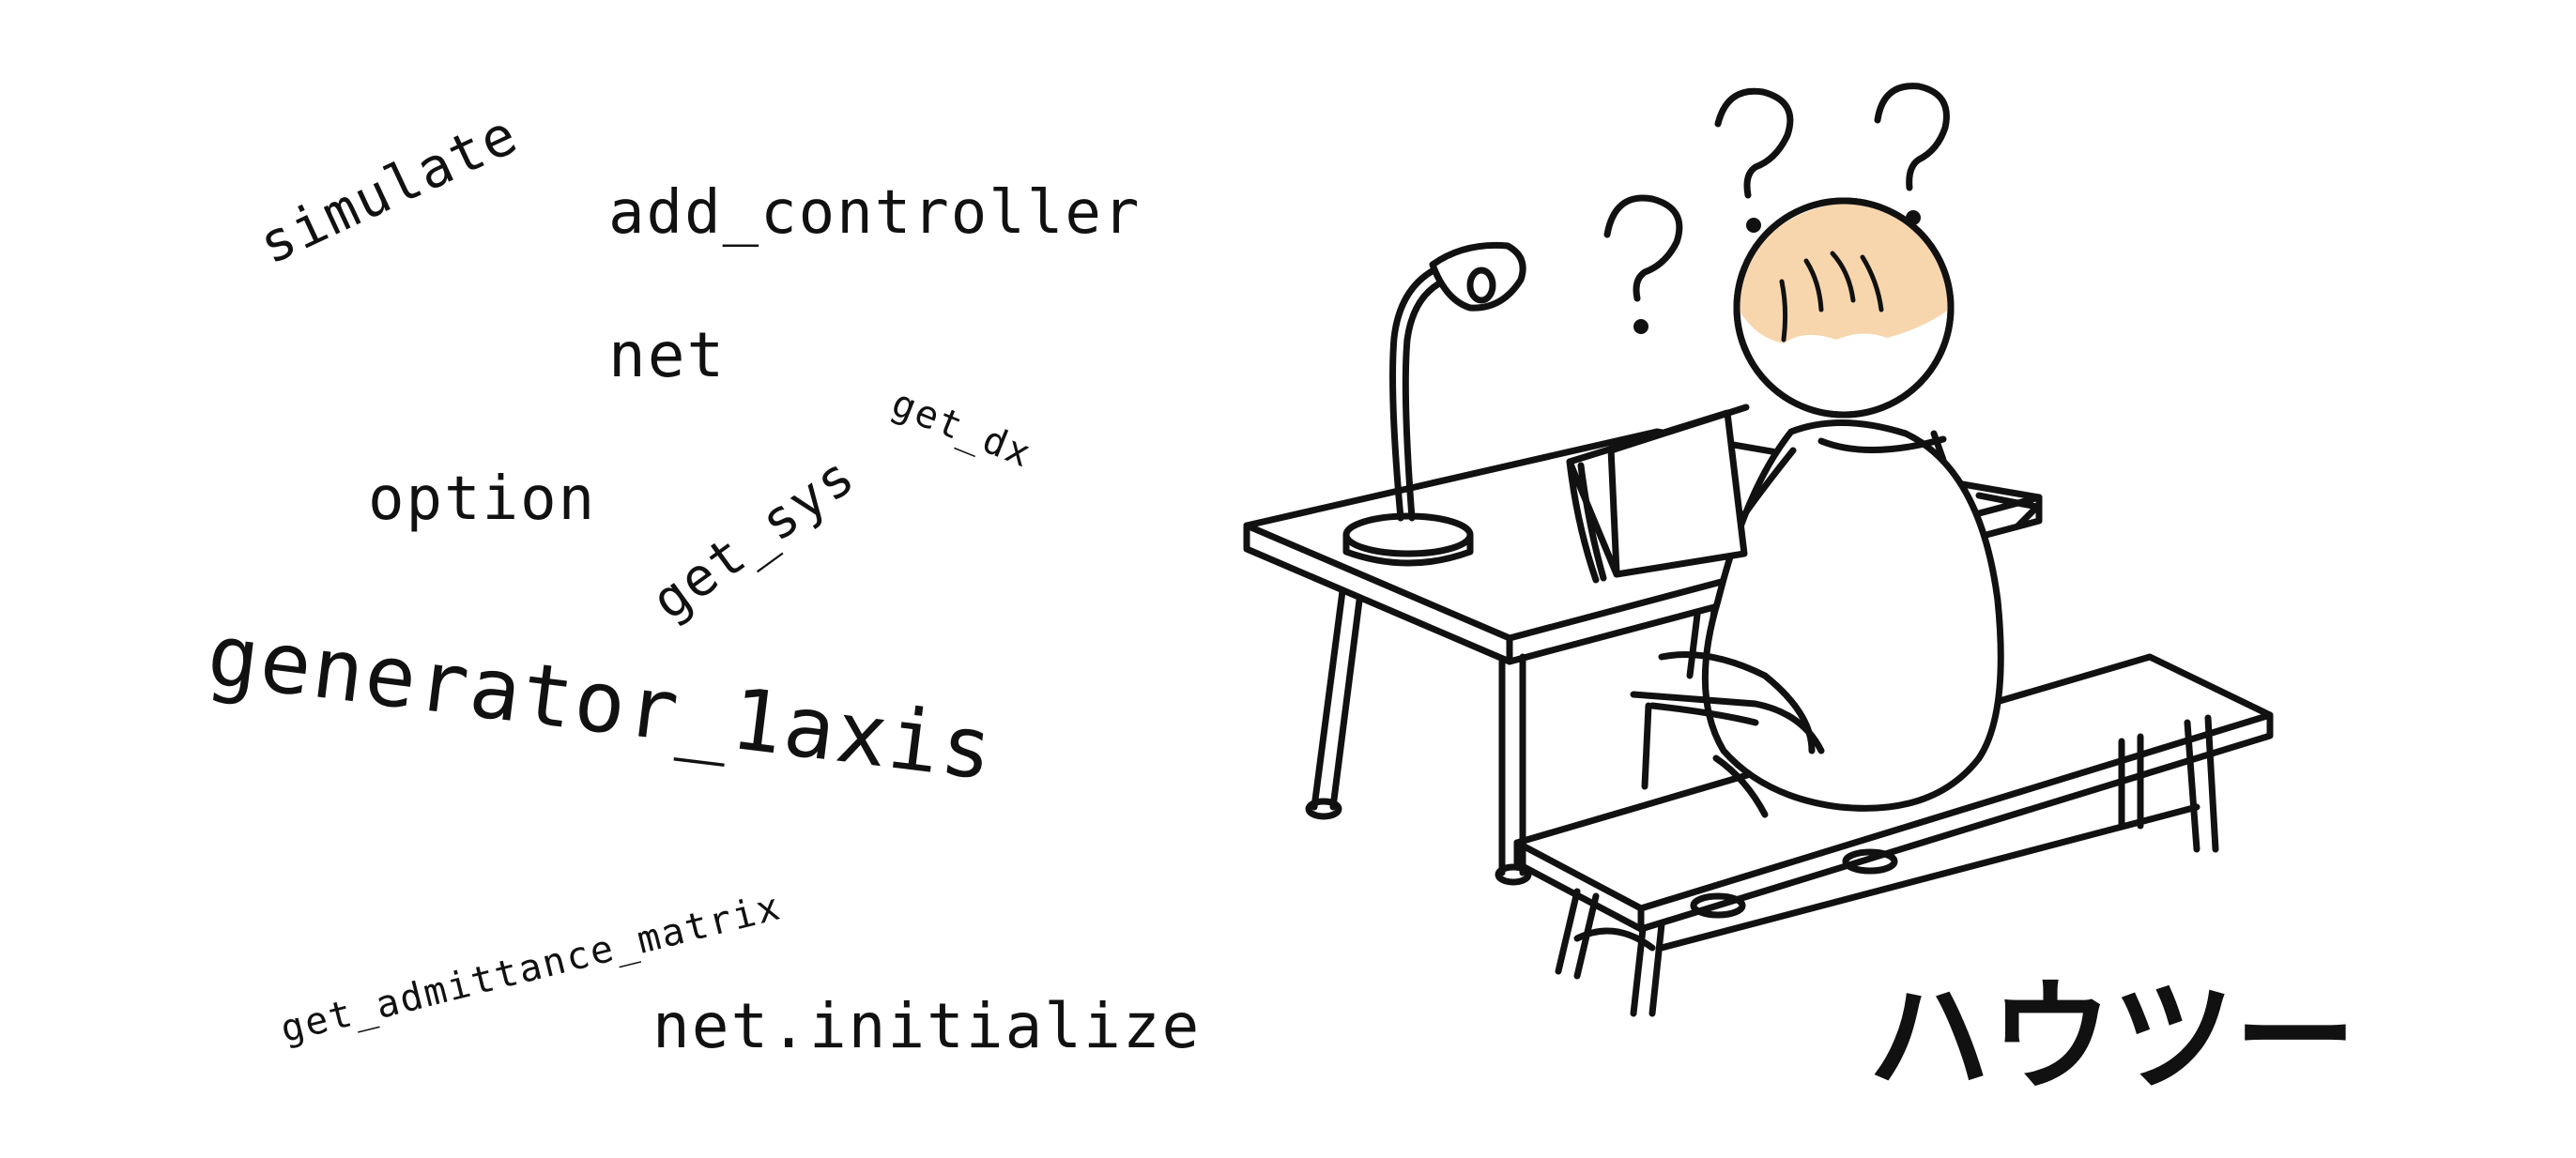 This screenshot has width=2576, height=1158. I want to click on person-reading, so click(1804, 507).